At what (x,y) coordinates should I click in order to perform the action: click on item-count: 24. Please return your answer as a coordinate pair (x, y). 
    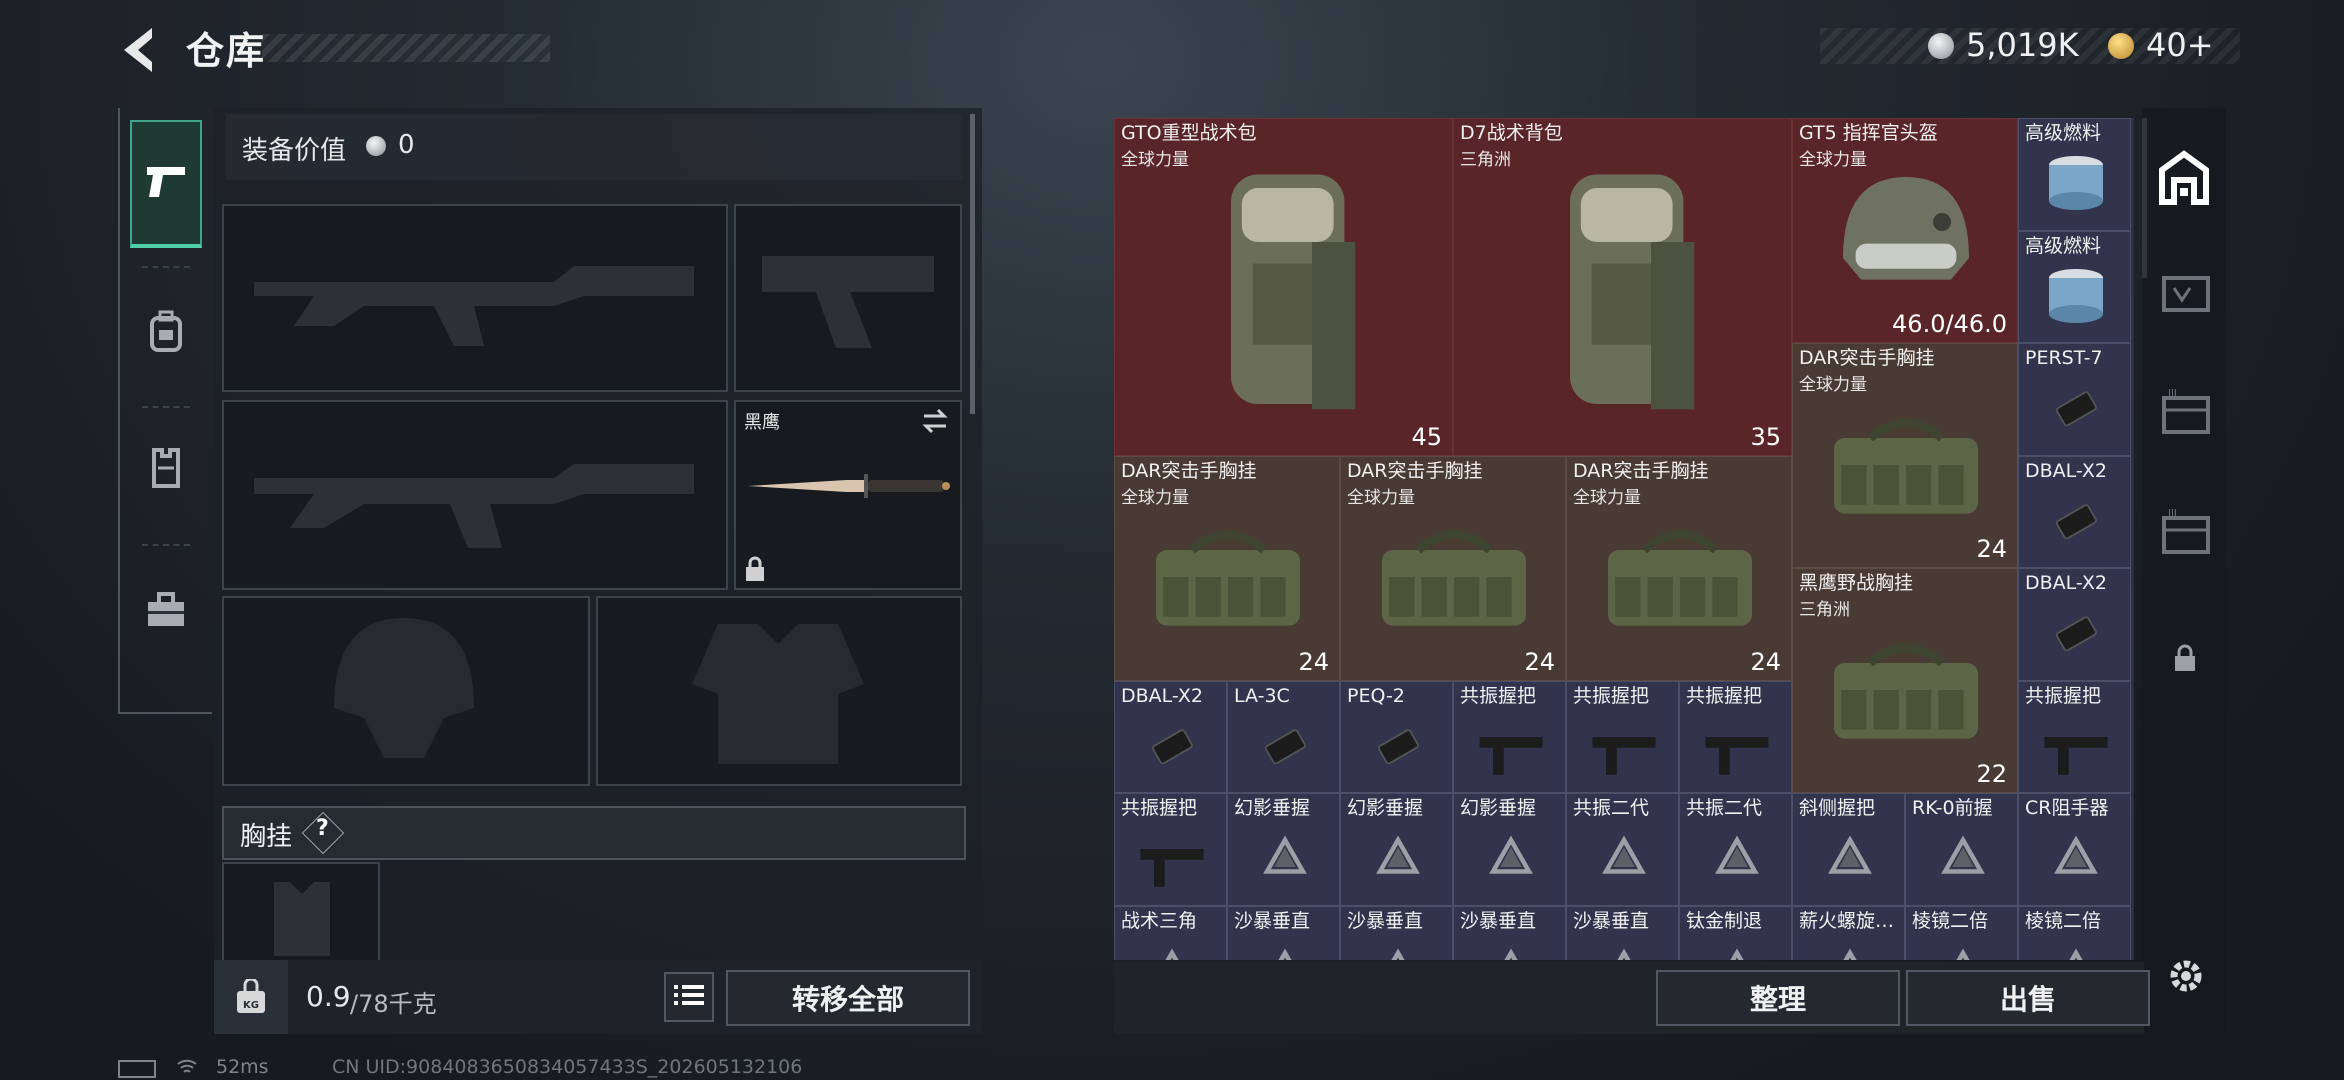
    Looking at the image, I should click on (1313, 661).